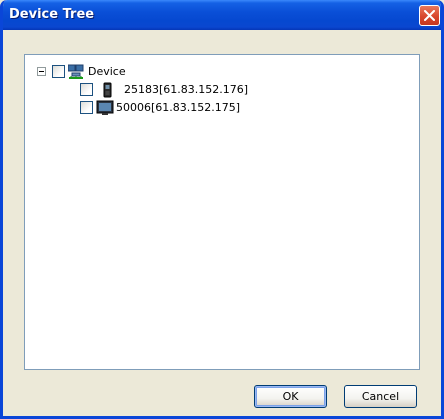  What do you see at coordinates (105, 108) in the screenshot?
I see `monitor-device-icon` at bounding box center [105, 108].